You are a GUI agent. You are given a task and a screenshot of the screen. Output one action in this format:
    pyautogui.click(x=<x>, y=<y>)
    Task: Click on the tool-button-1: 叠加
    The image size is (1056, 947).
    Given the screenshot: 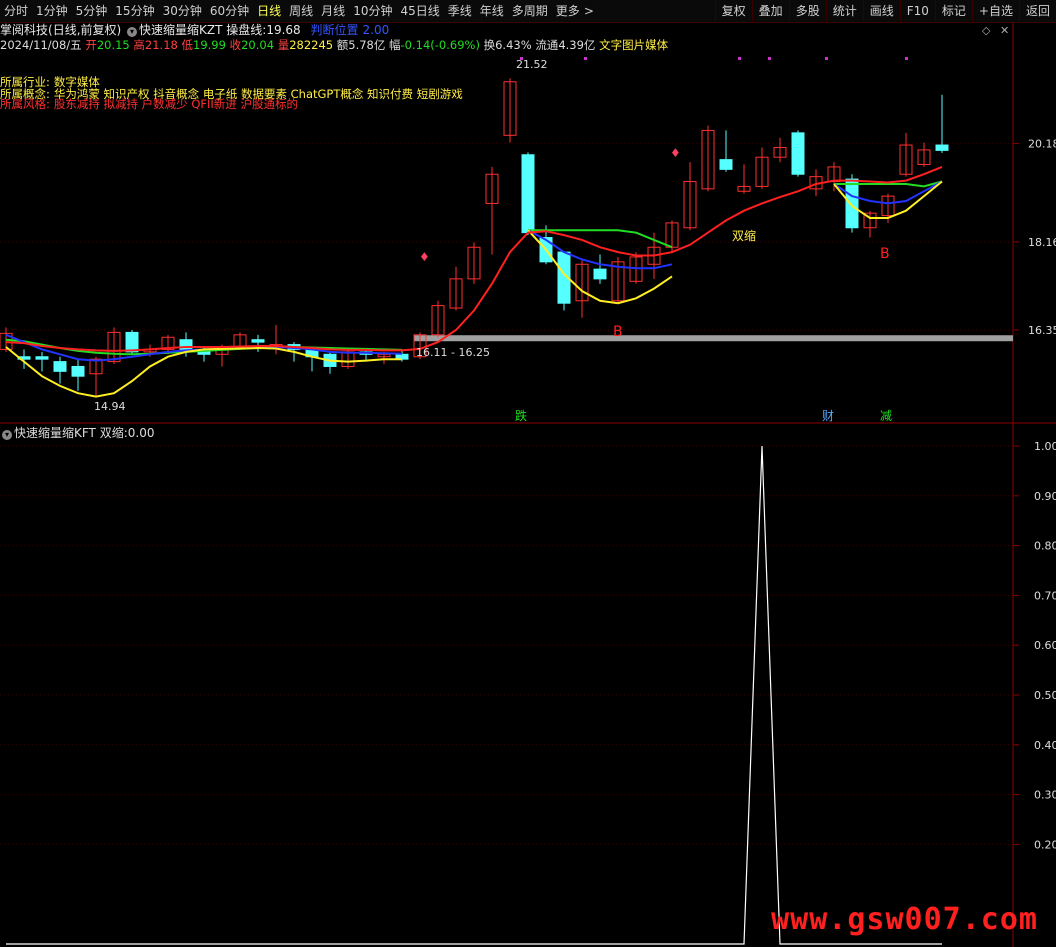 What is the action you would take?
    pyautogui.click(x=770, y=11)
    